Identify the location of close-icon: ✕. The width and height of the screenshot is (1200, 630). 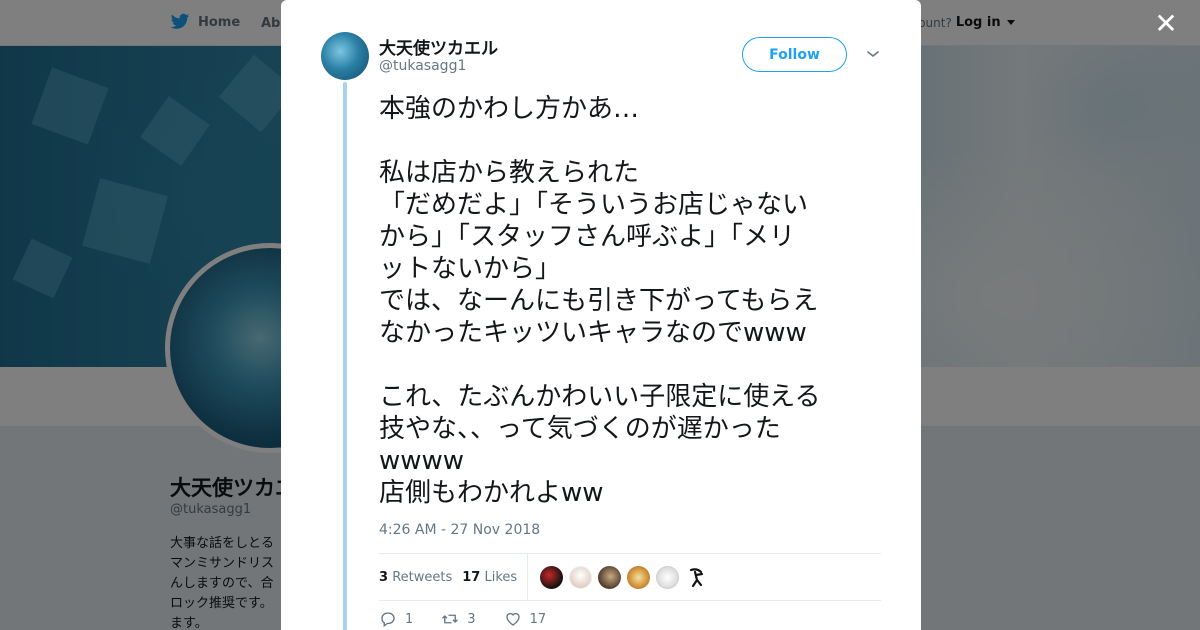
(1166, 24).